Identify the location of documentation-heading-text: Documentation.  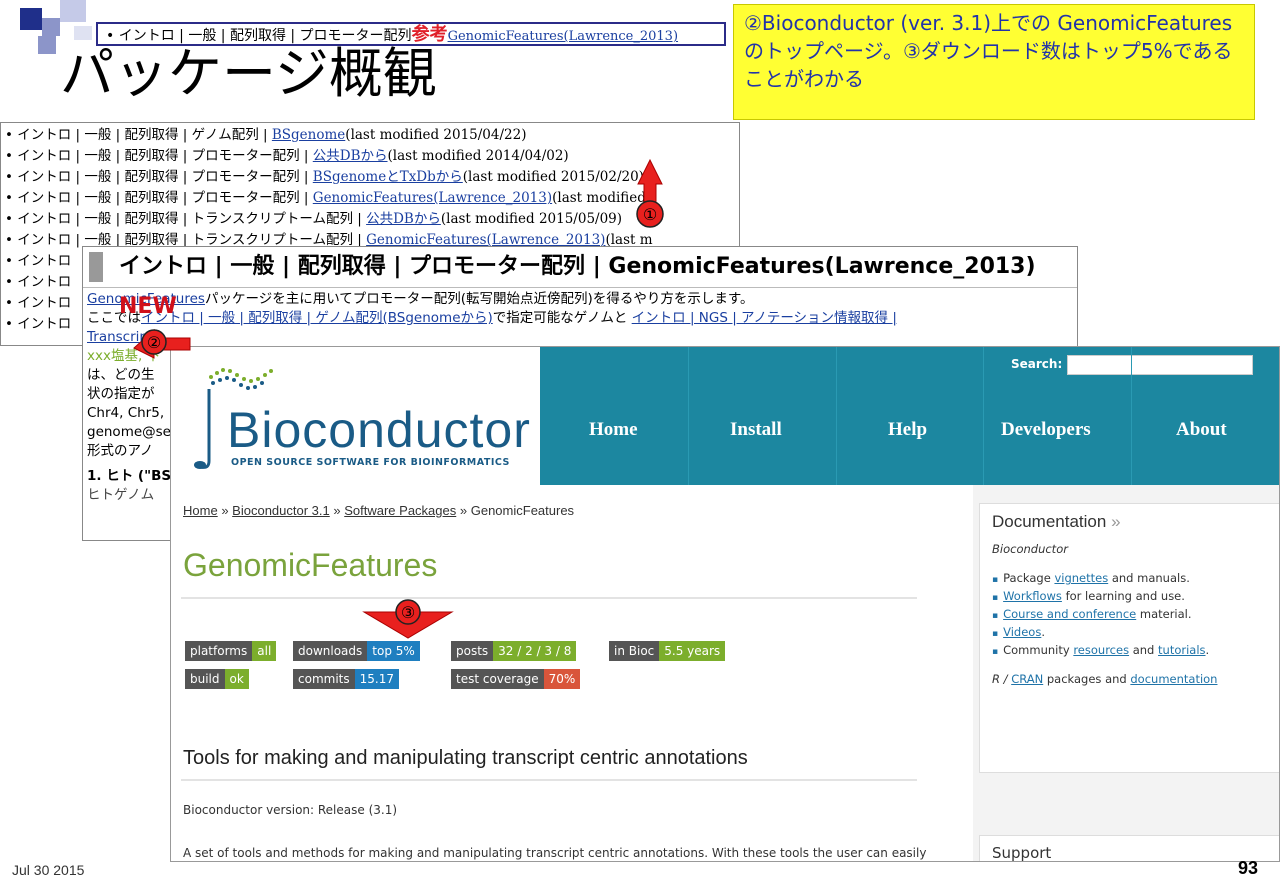
(1049, 521).